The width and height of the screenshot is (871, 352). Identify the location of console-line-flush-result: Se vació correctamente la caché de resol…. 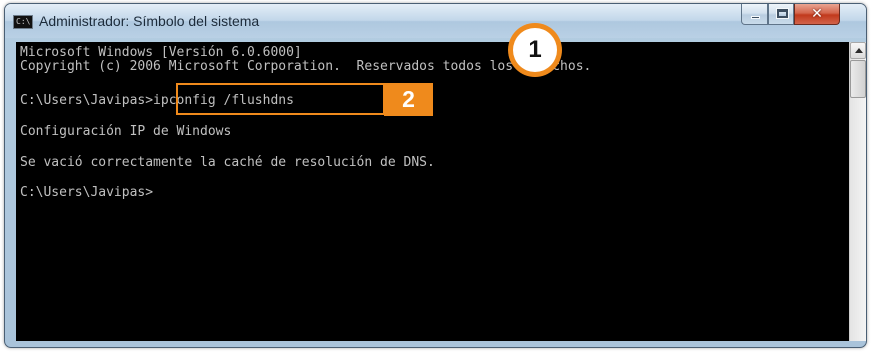
(227, 162).